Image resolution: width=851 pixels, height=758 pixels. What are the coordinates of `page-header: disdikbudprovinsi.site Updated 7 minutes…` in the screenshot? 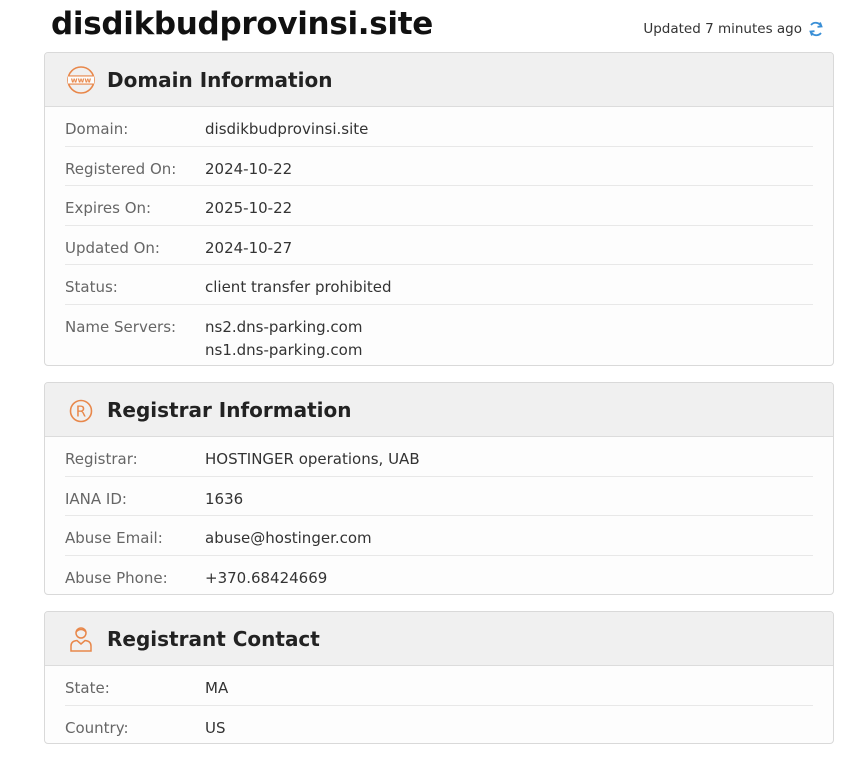 It's located at (425, 26).